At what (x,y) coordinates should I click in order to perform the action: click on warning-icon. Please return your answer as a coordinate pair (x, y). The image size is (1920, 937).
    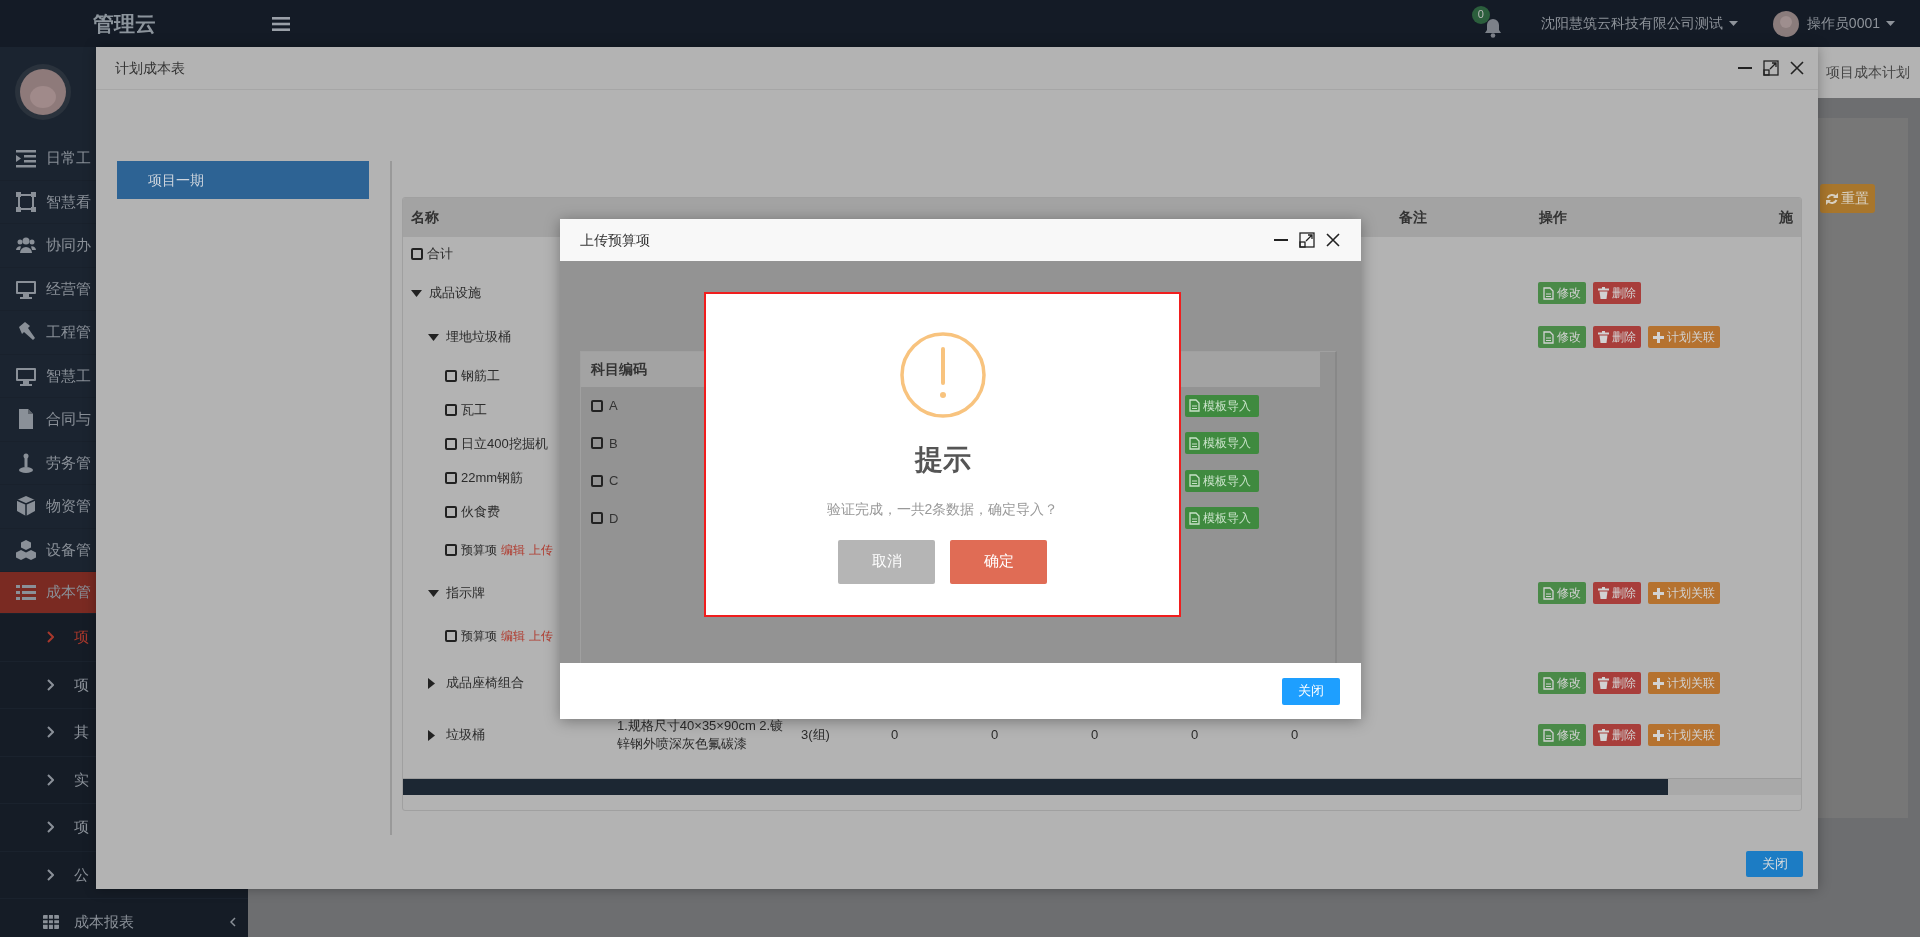
    Looking at the image, I should click on (942, 375).